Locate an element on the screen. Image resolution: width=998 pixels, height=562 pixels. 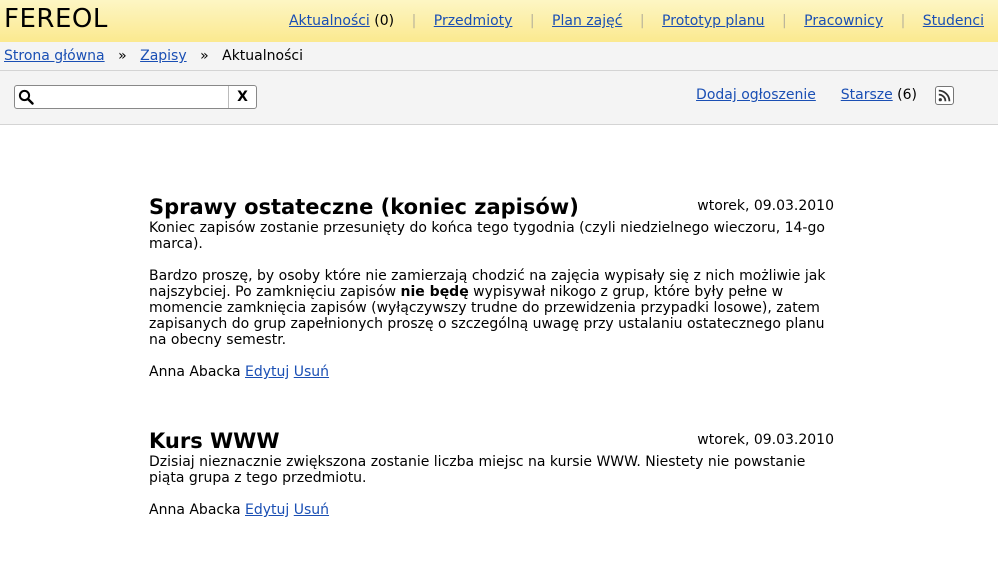
older-count: (6) is located at coordinates (907, 95).